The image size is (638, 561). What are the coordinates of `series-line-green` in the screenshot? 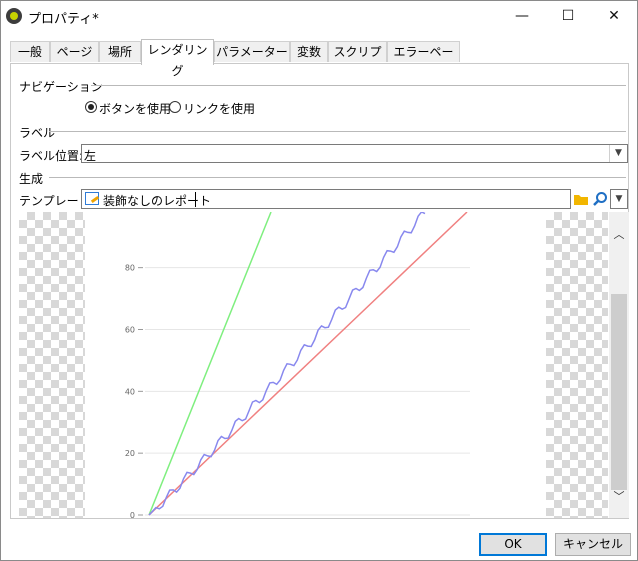 It's located at (210, 364).